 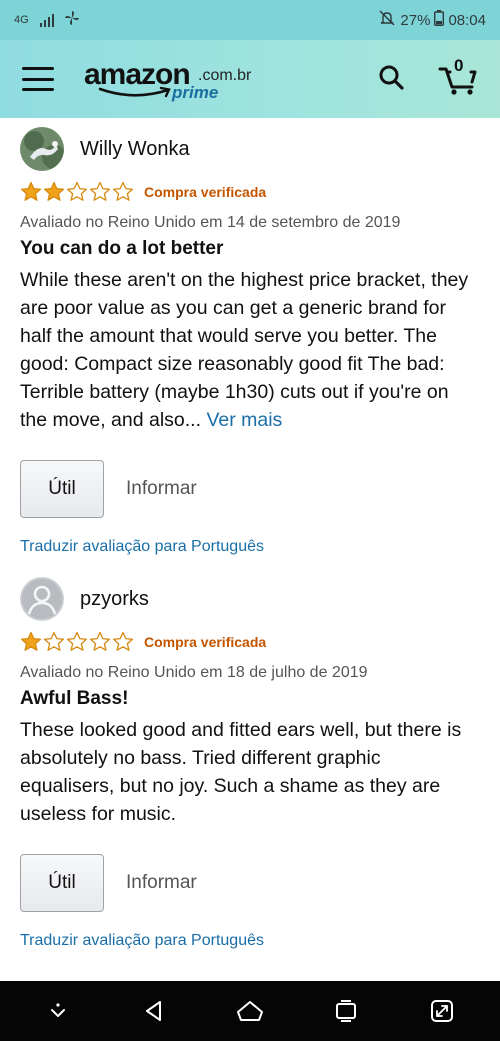 What do you see at coordinates (250, 149) in the screenshot?
I see `reviewer-row: Willy Wonka` at bounding box center [250, 149].